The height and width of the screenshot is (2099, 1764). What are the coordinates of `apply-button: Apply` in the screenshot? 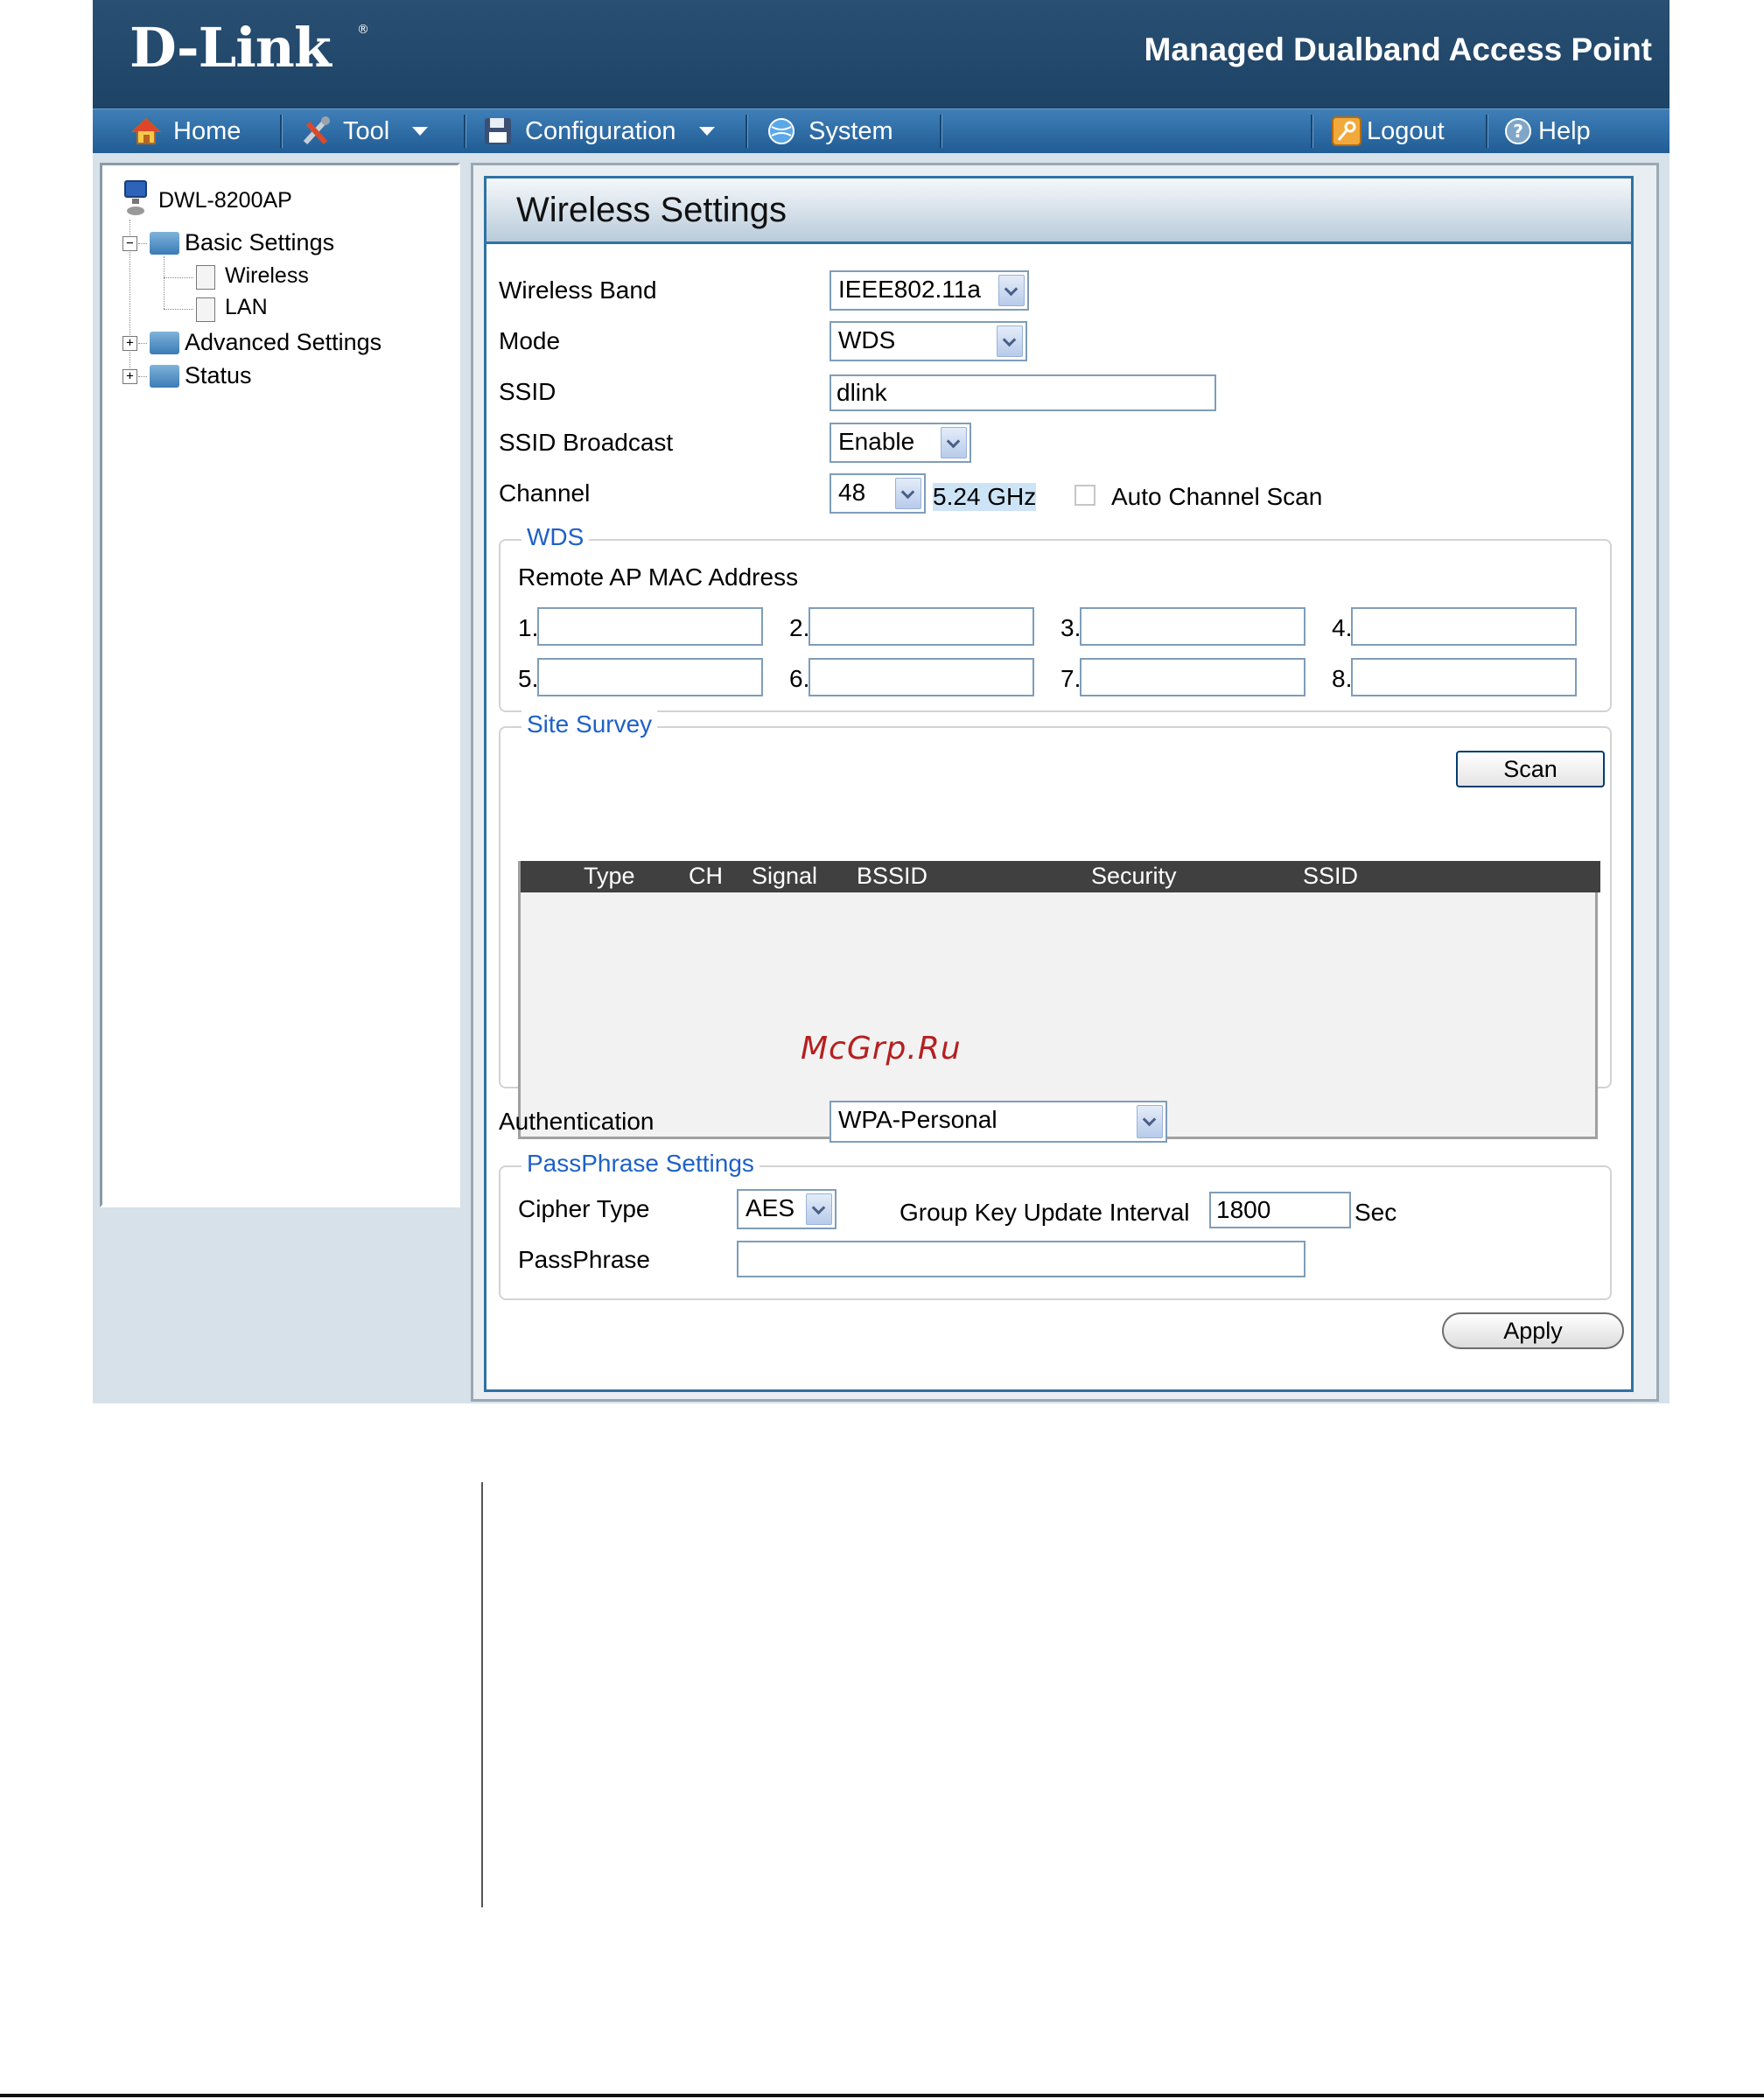 It's located at (1533, 1330).